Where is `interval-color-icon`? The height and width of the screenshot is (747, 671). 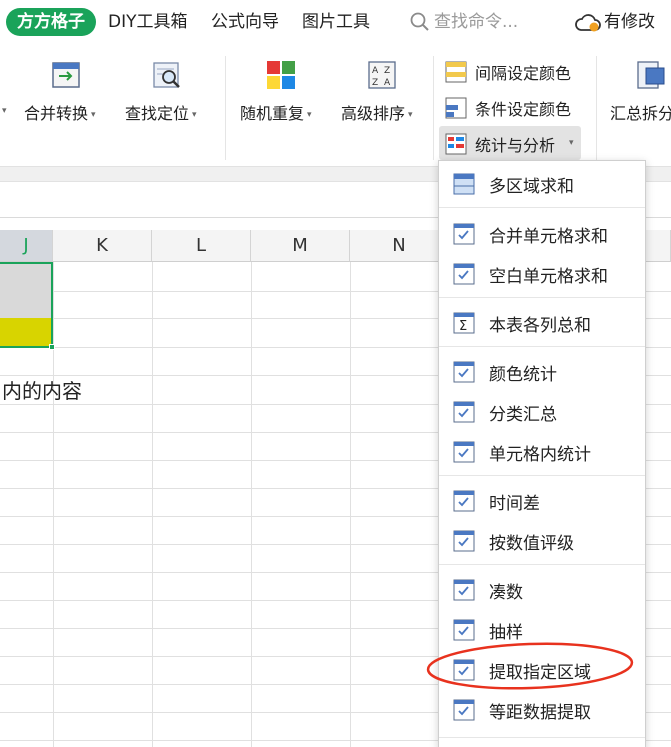
interval-color-icon is located at coordinates (456, 72).